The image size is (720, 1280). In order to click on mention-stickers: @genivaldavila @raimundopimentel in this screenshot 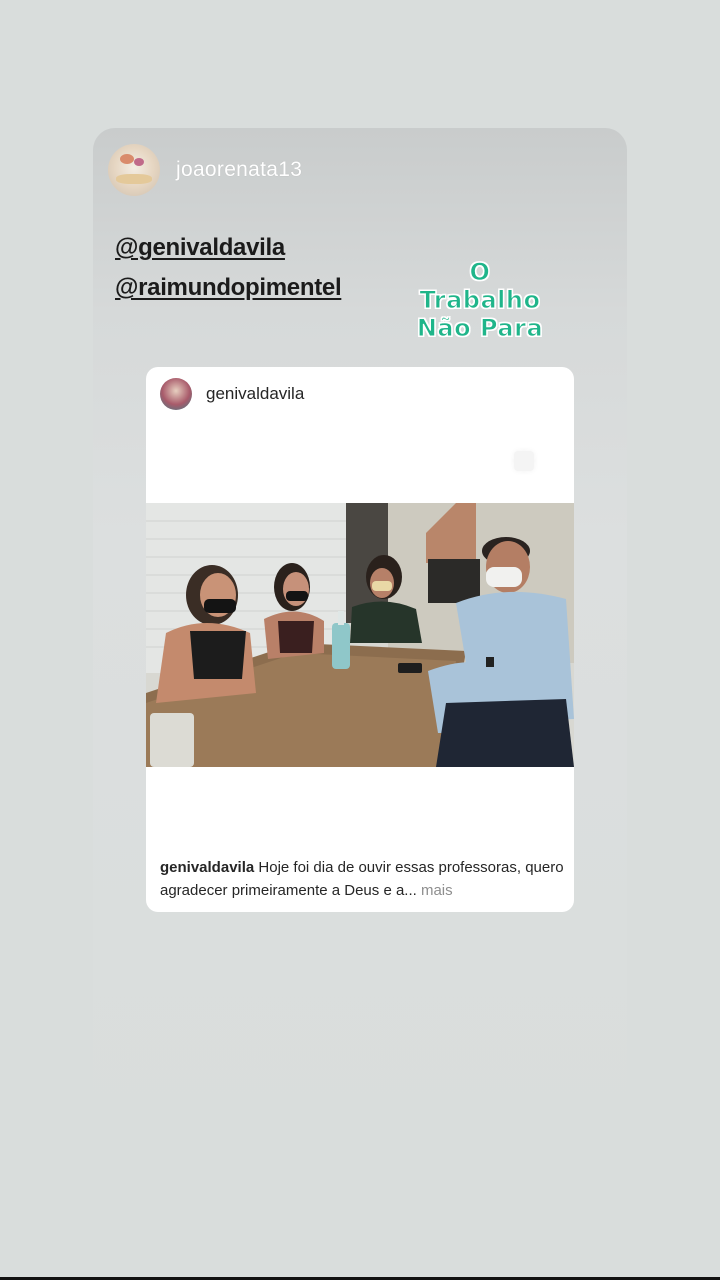, I will do `click(228, 268)`.